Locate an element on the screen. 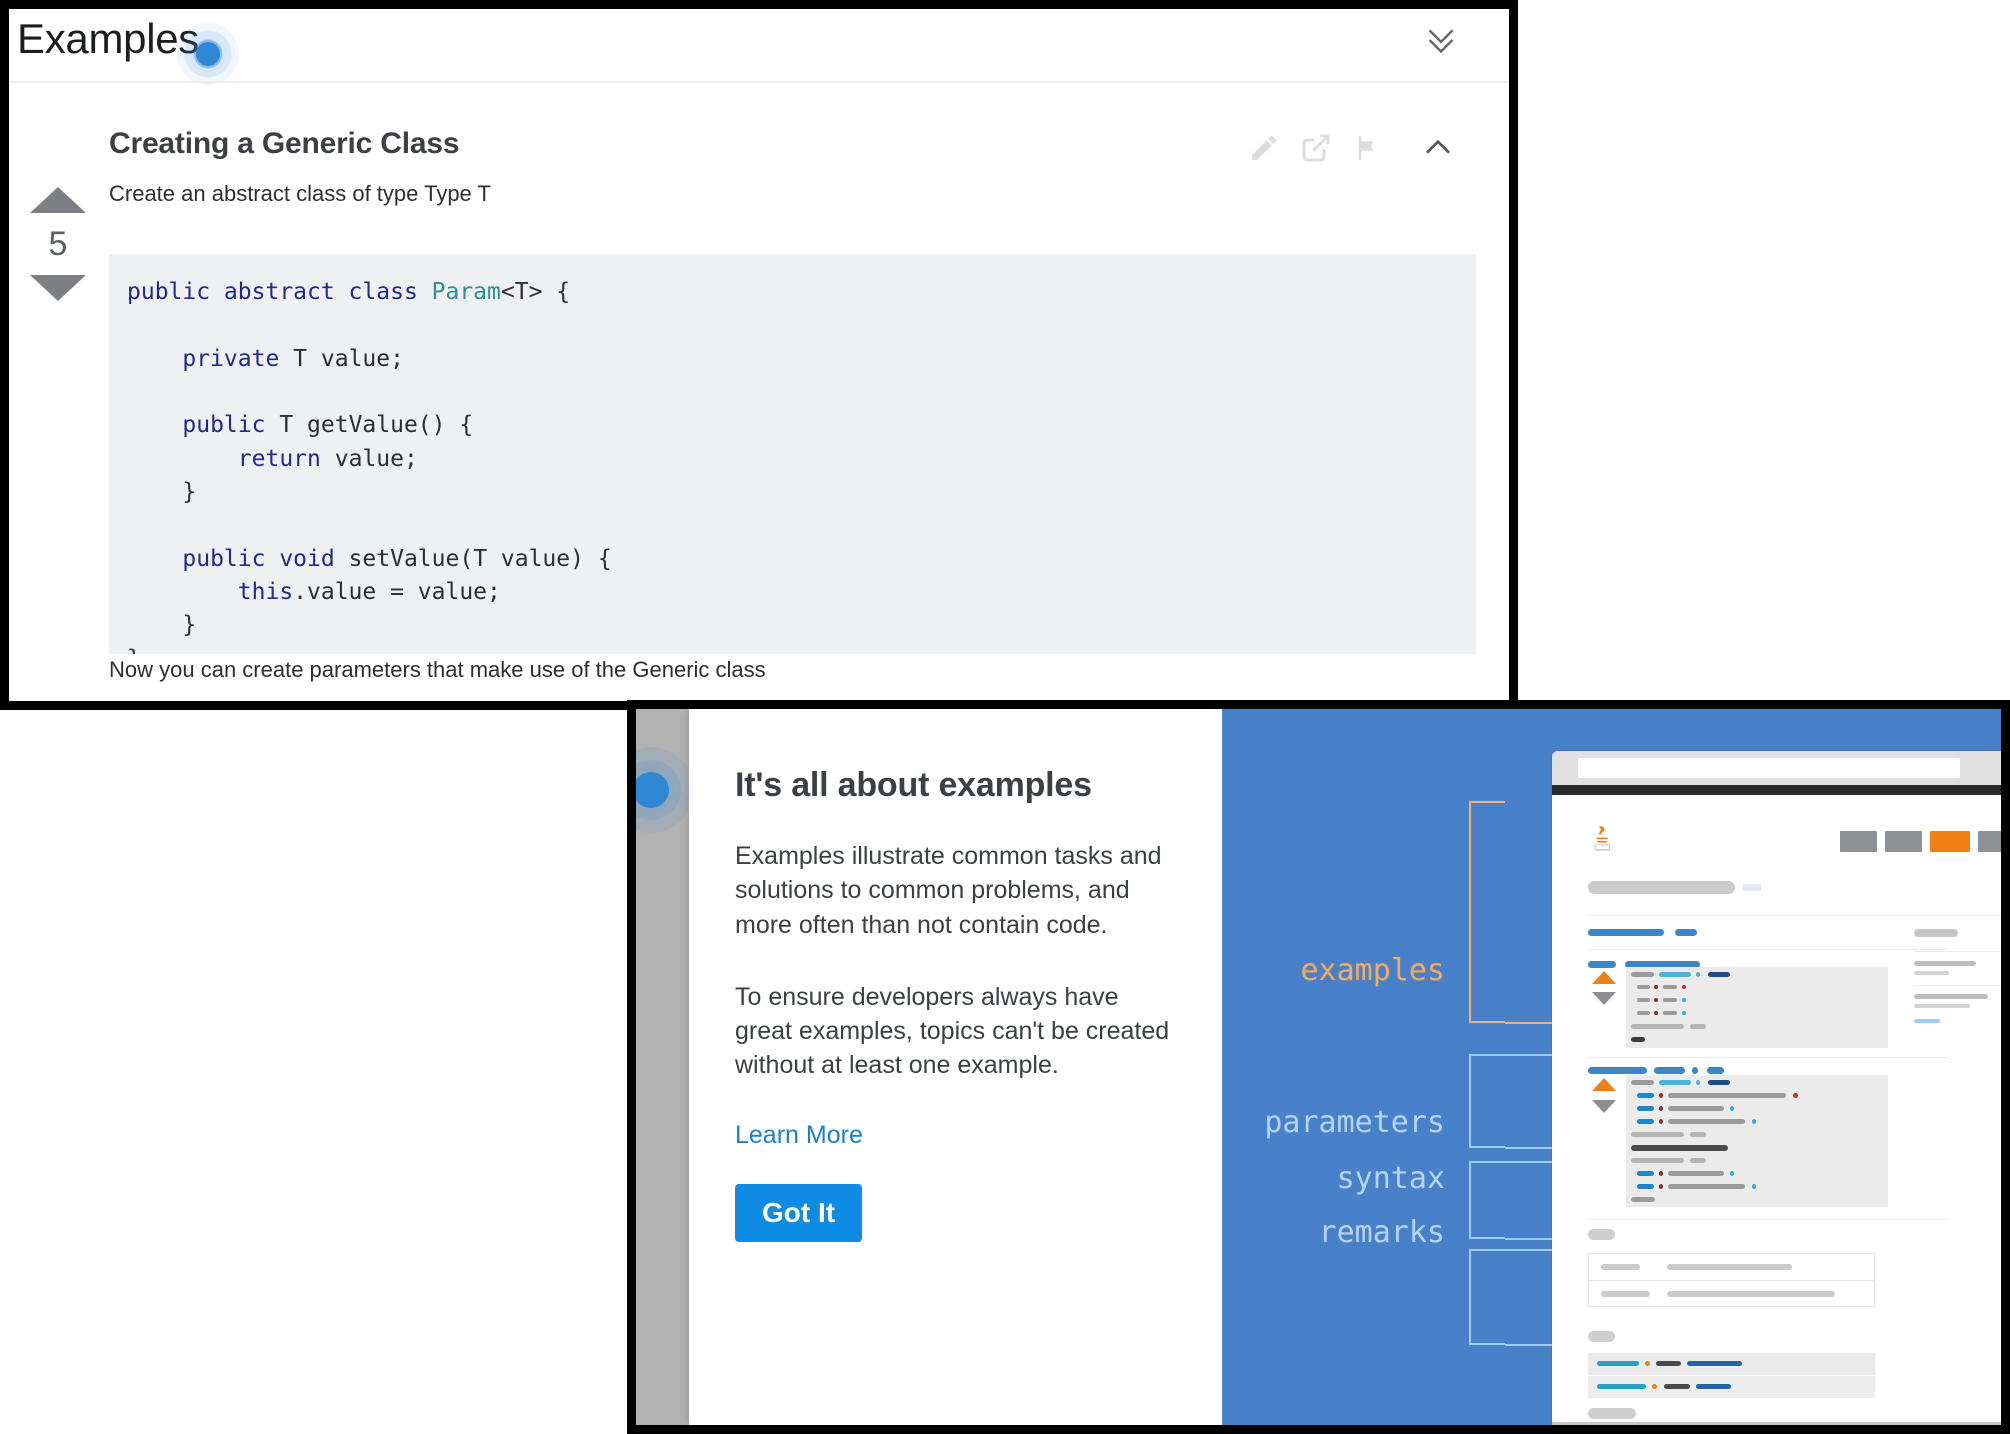  example-actions is located at coordinates (1351, 148).